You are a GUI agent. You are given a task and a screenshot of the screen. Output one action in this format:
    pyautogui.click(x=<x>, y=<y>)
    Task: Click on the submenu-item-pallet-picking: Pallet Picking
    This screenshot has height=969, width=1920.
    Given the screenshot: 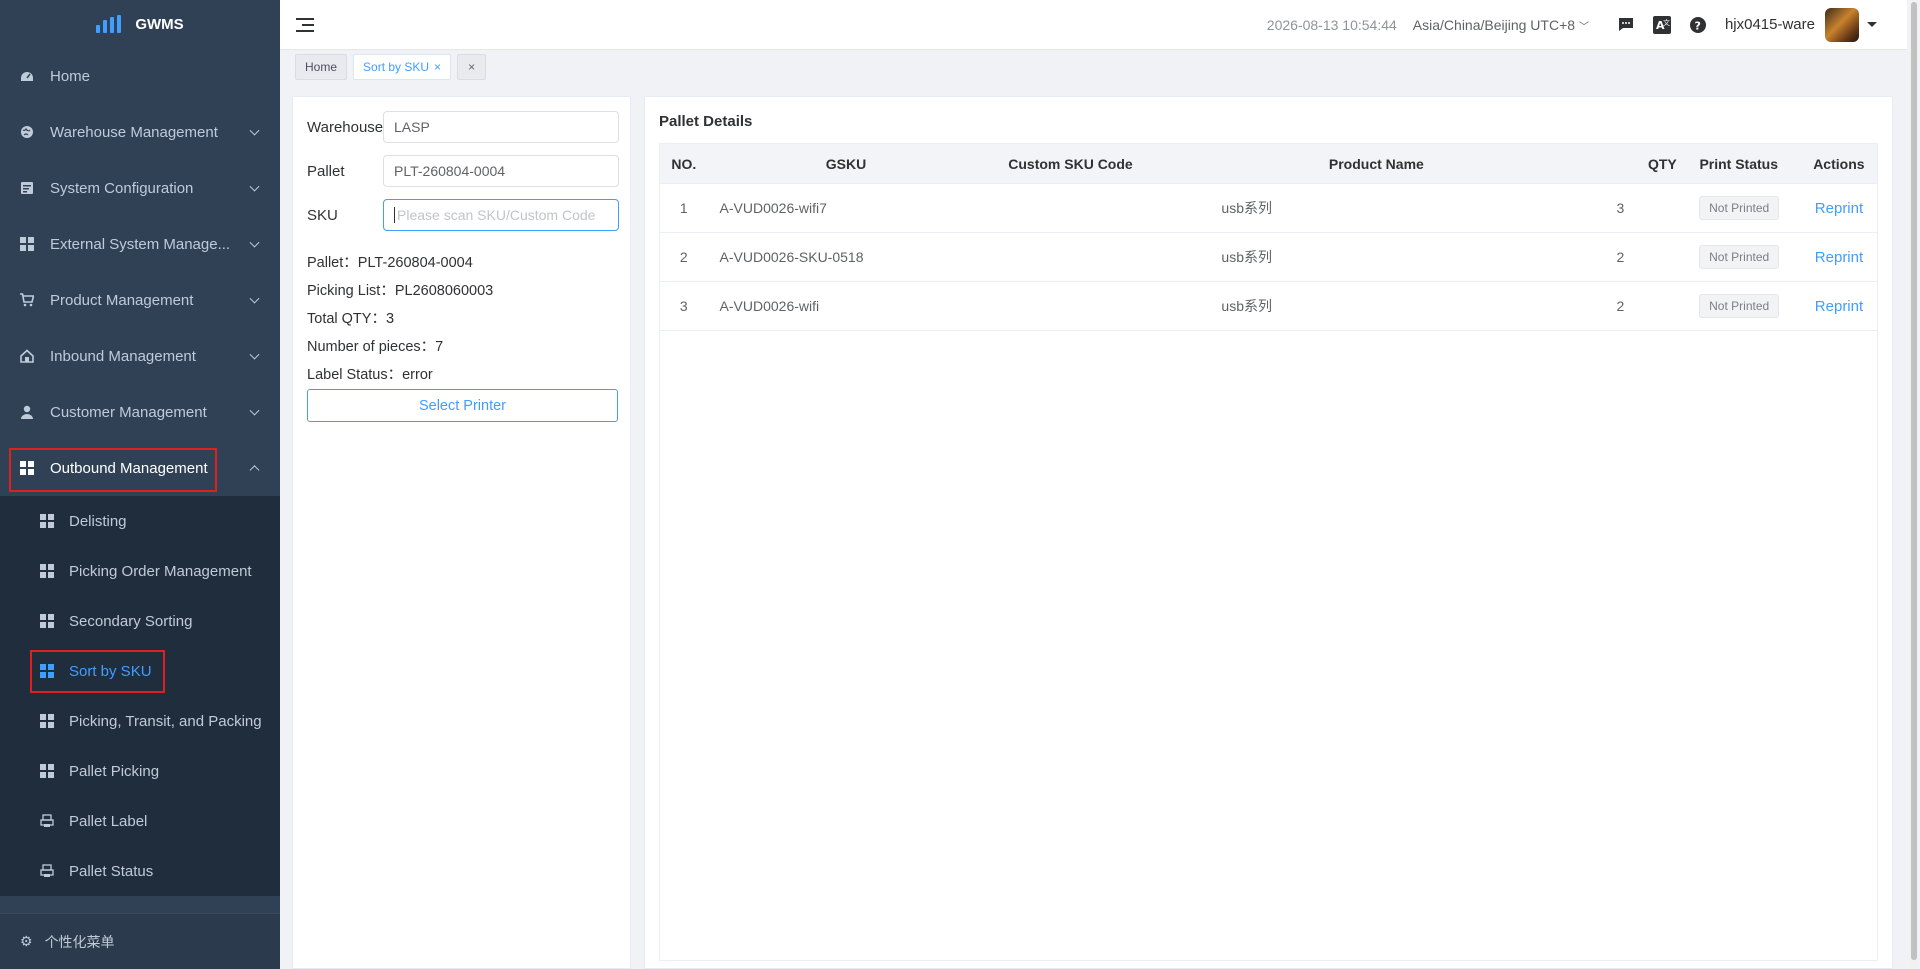 What is the action you would take?
    pyautogui.click(x=140, y=771)
    